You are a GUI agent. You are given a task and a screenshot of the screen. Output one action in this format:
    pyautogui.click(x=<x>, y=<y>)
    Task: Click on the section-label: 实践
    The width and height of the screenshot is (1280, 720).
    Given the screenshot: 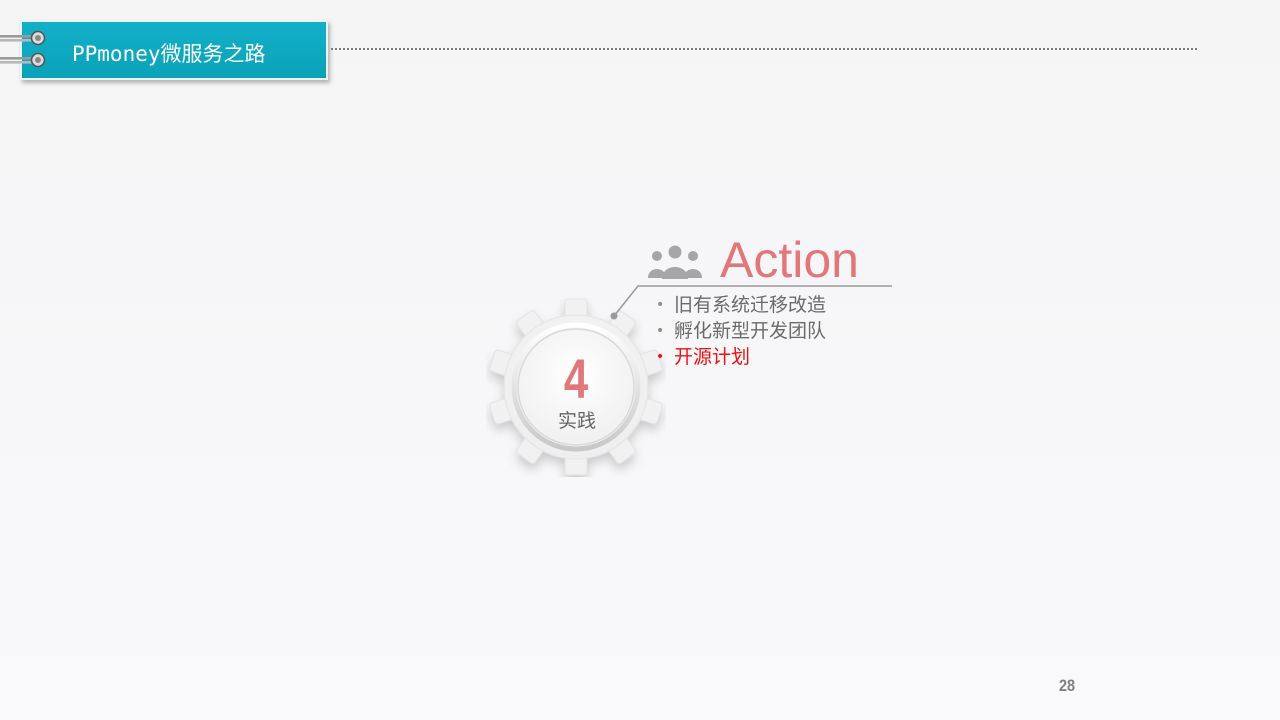 What is the action you would take?
    pyautogui.click(x=576, y=421)
    